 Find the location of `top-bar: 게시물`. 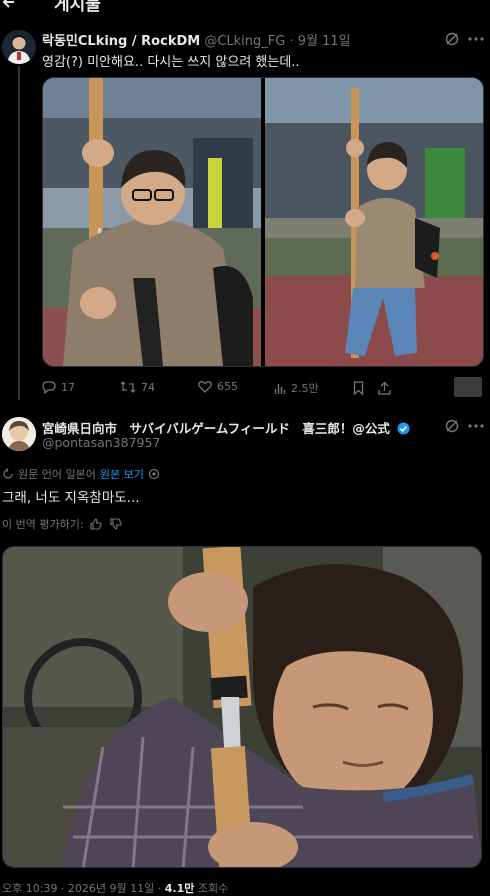

top-bar: 게시물 is located at coordinates (245, 7).